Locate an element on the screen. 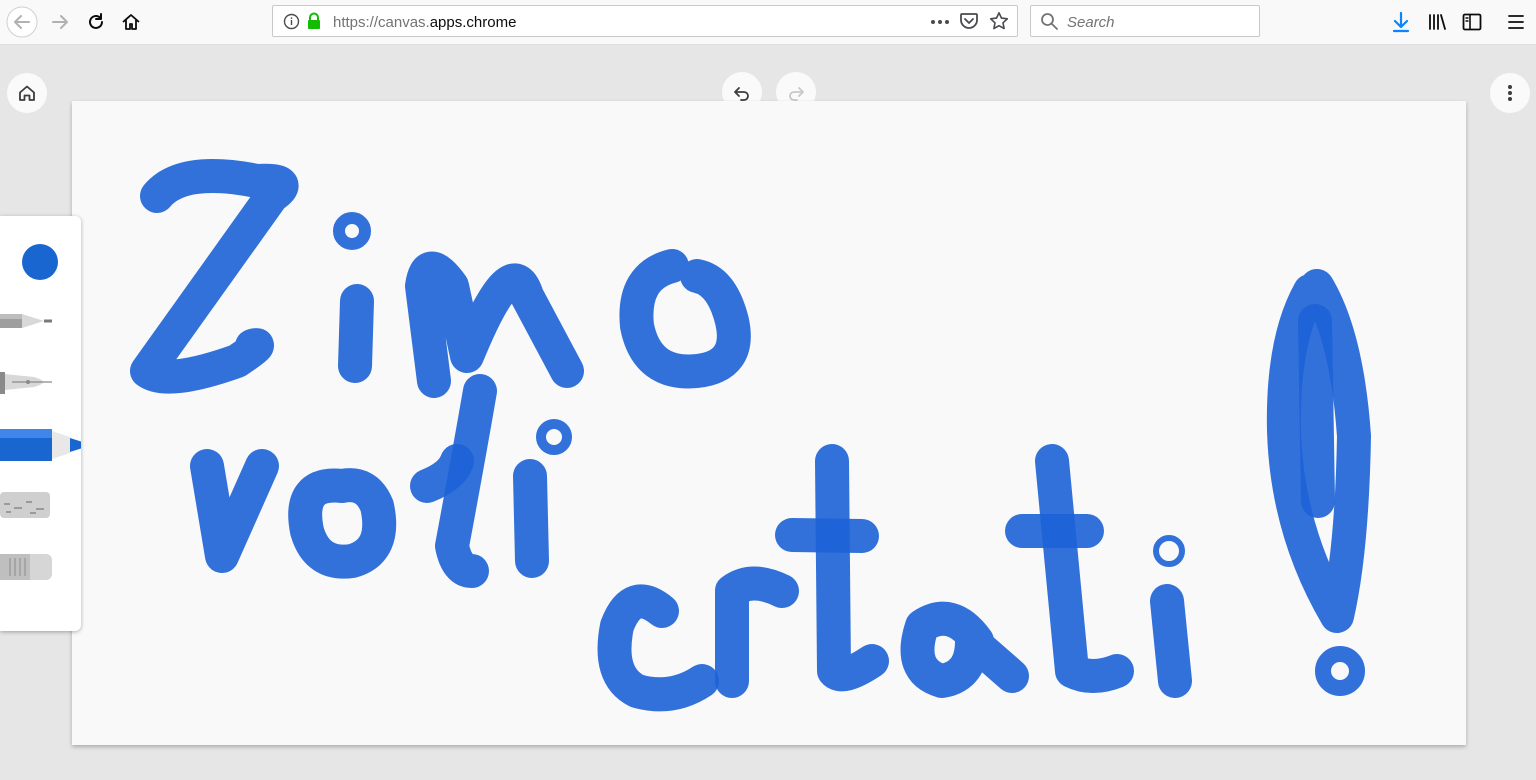  download-arrow-icon is located at coordinates (1401, 22).